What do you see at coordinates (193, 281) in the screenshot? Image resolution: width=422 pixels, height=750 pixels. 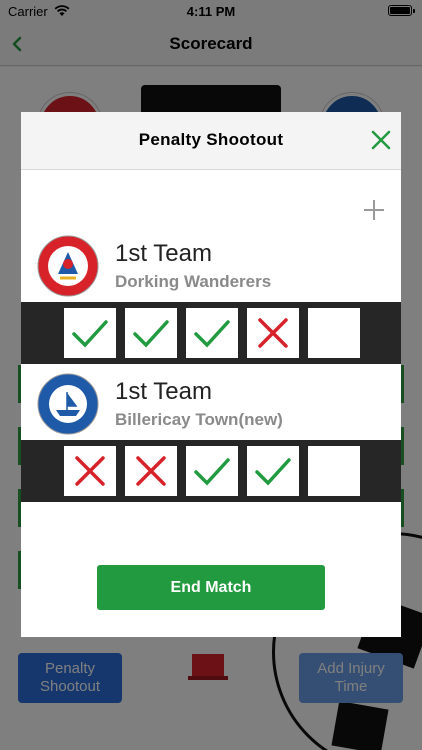 I see `club-name: Dorking Wanderers` at bounding box center [193, 281].